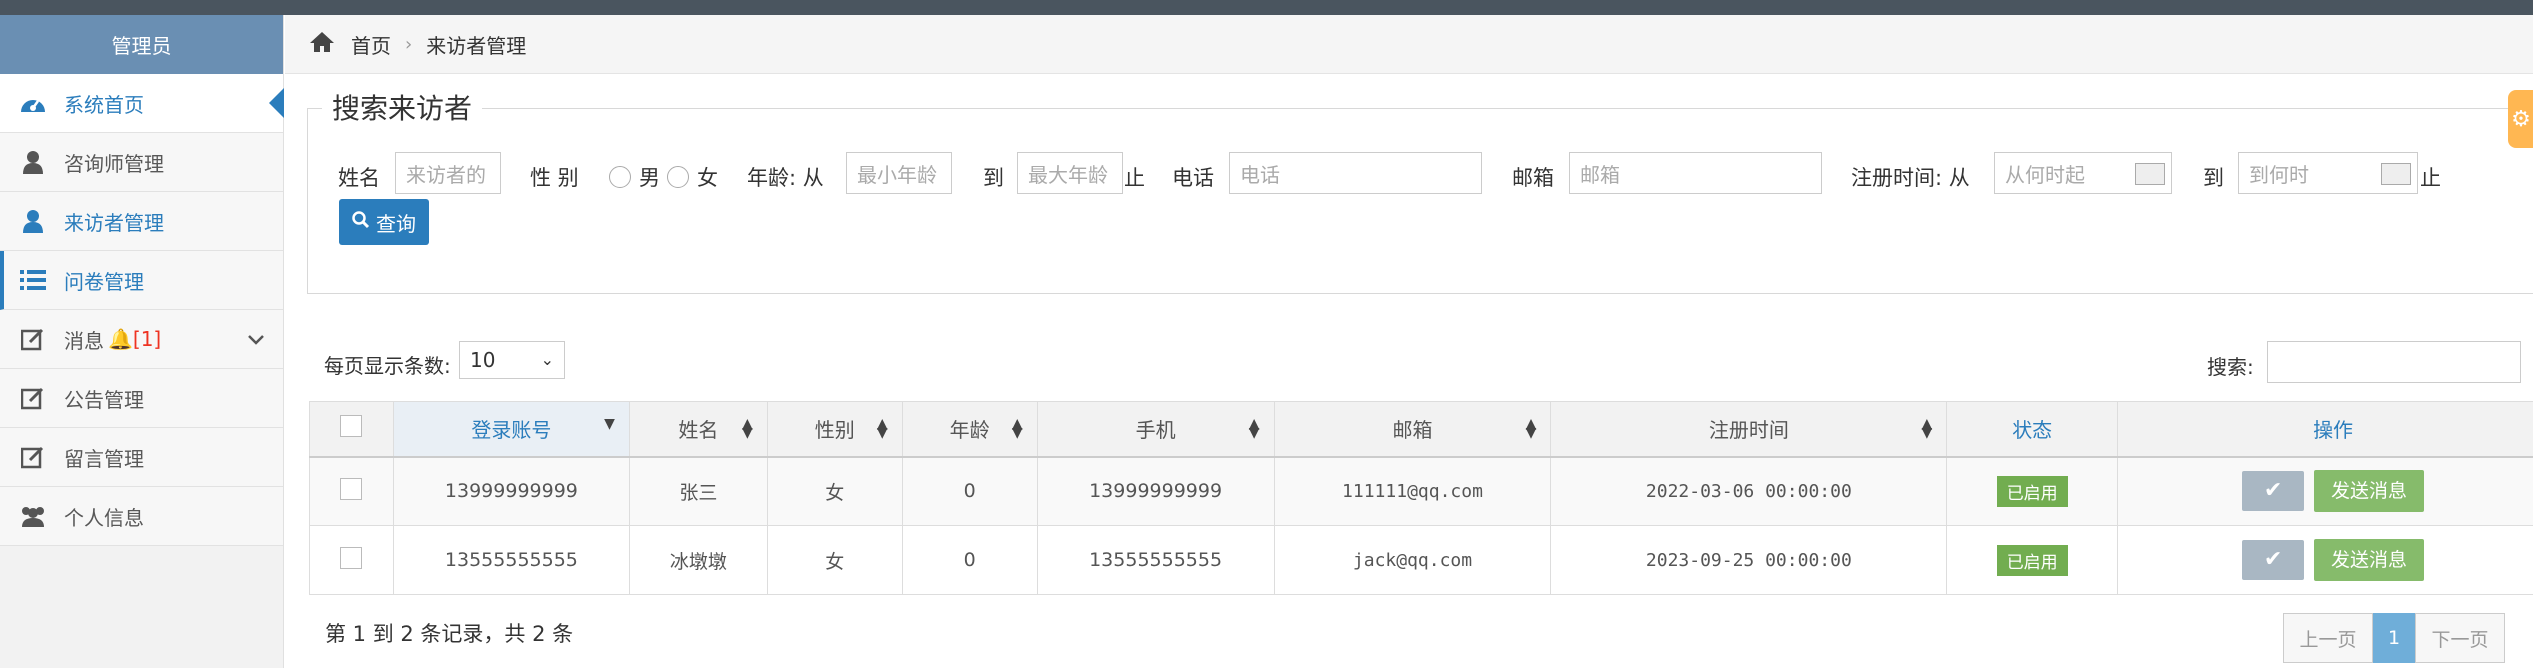 This screenshot has width=2533, height=668. Describe the element at coordinates (387, 366) in the screenshot. I see `per-page-label: 每页显示条数:` at that location.